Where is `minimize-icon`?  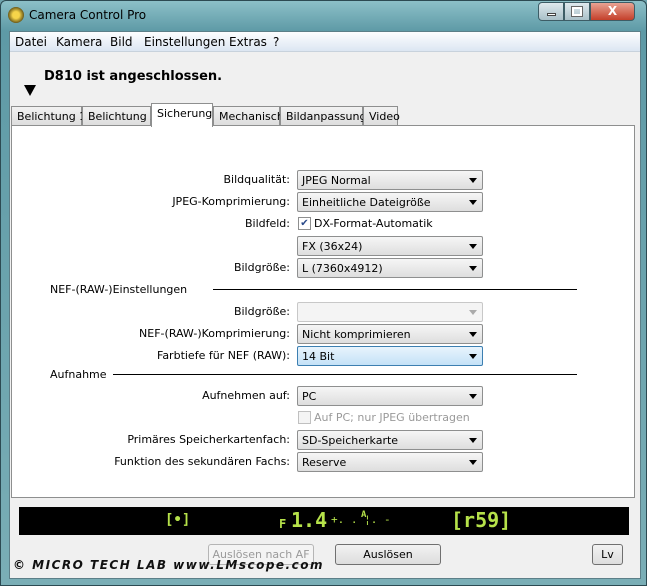
minimize-icon is located at coordinates (551, 14).